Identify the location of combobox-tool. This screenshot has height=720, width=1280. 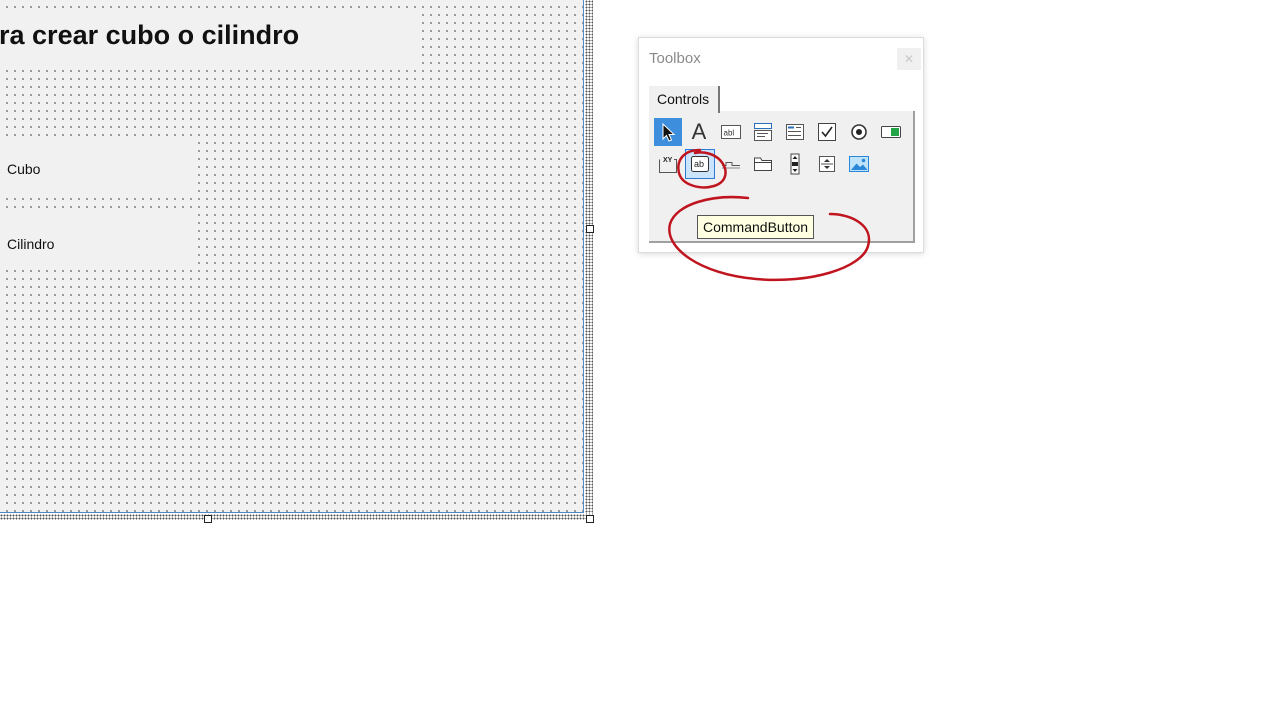
(763, 132).